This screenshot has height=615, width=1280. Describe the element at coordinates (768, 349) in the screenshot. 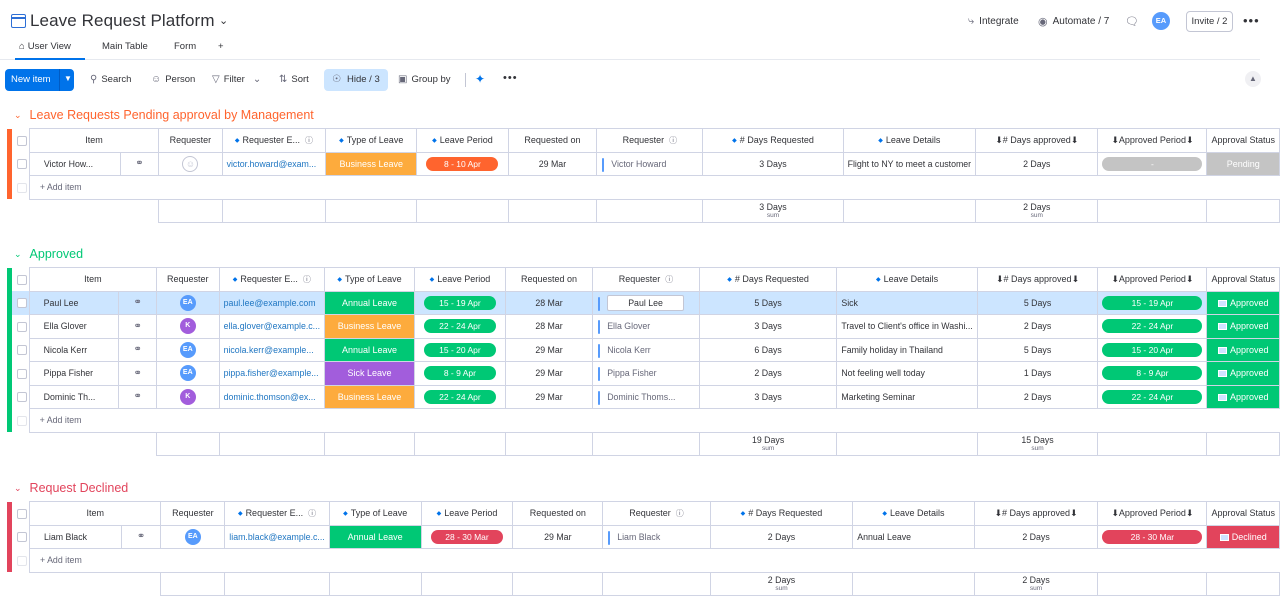

I see `days-requested-cell: 6 Days` at that location.